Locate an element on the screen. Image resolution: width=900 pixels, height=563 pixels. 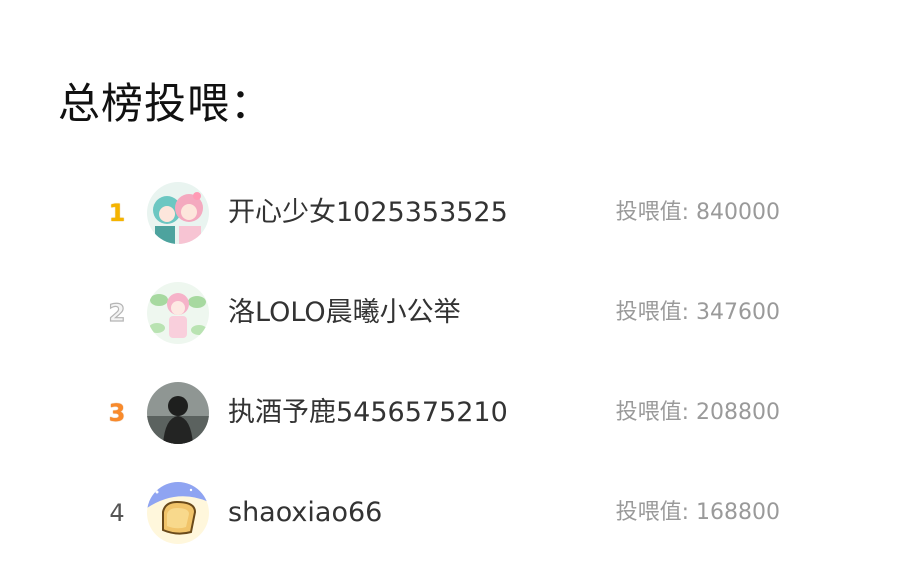
feed-value: 投喂值: 347600 is located at coordinates (698, 313).